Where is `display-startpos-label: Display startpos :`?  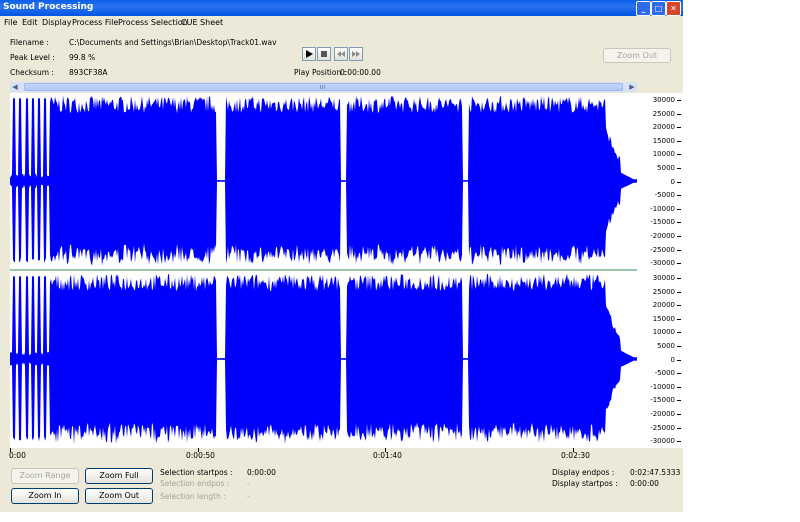
display-startpos-label: Display startpos : is located at coordinates (585, 483).